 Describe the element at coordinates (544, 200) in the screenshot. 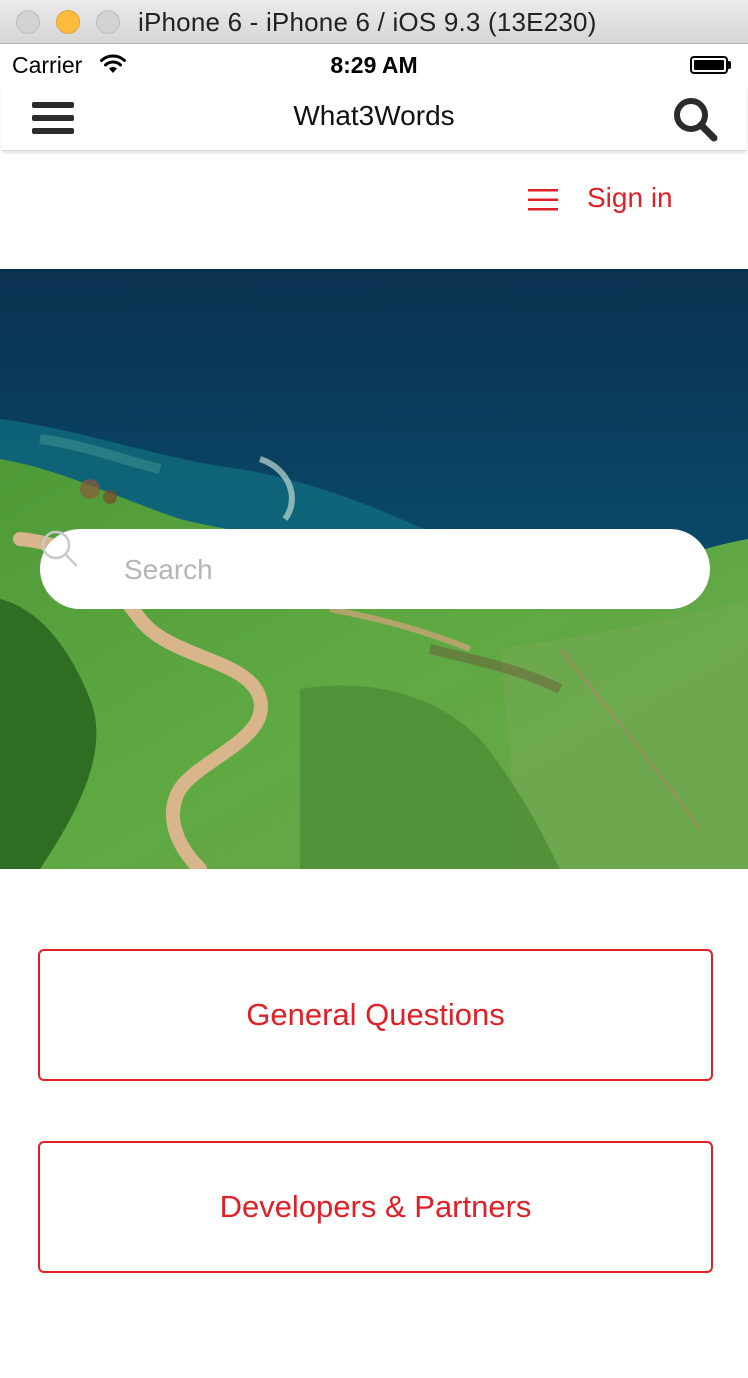

I see `site-menu-icon` at that location.